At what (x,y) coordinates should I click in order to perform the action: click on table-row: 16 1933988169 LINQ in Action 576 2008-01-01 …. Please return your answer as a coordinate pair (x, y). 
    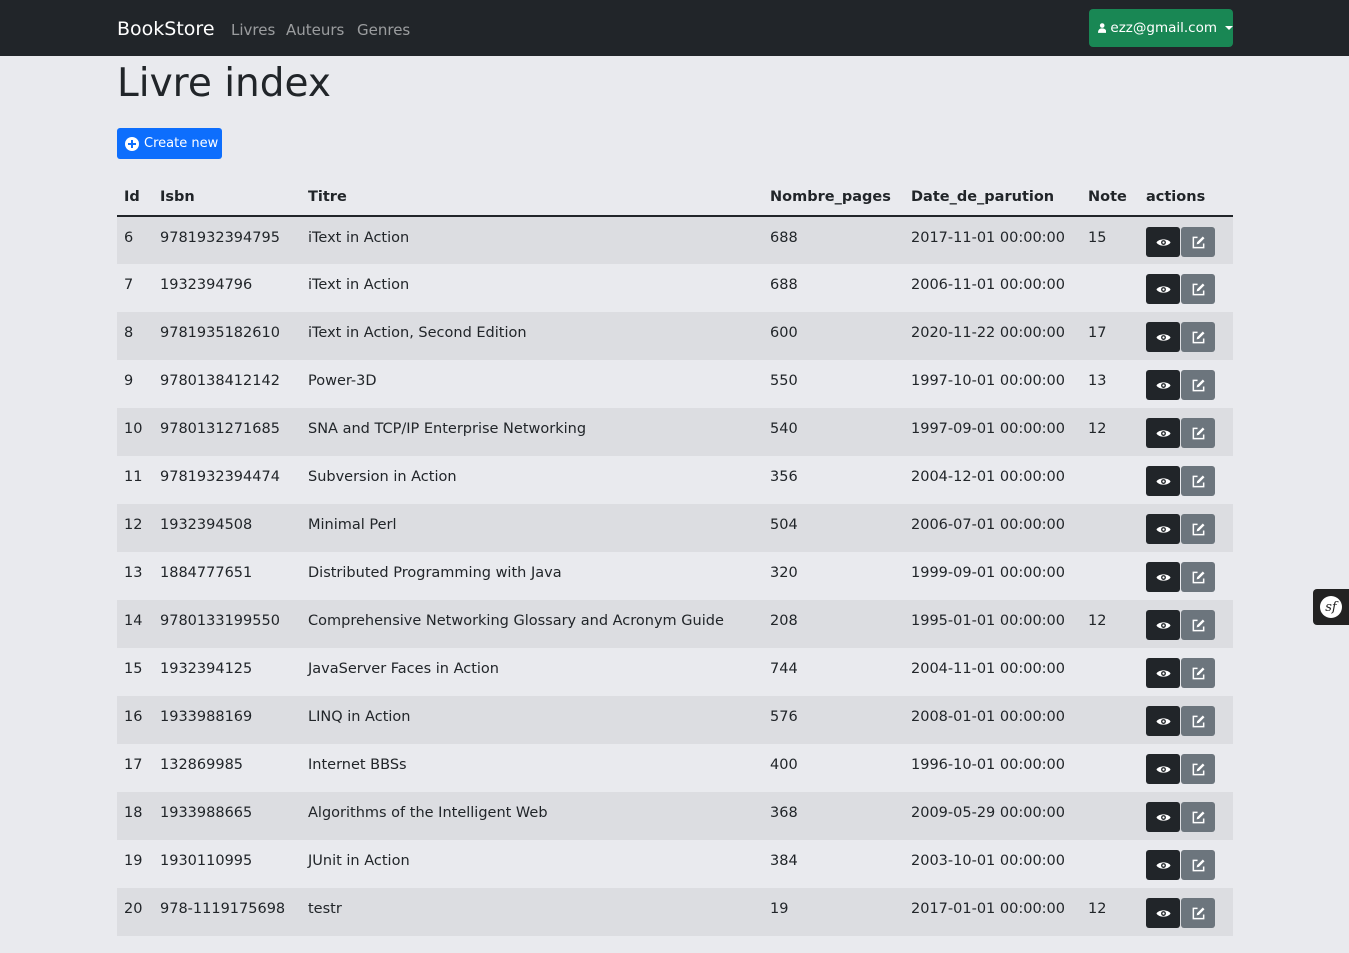
    Looking at the image, I should click on (675, 720).